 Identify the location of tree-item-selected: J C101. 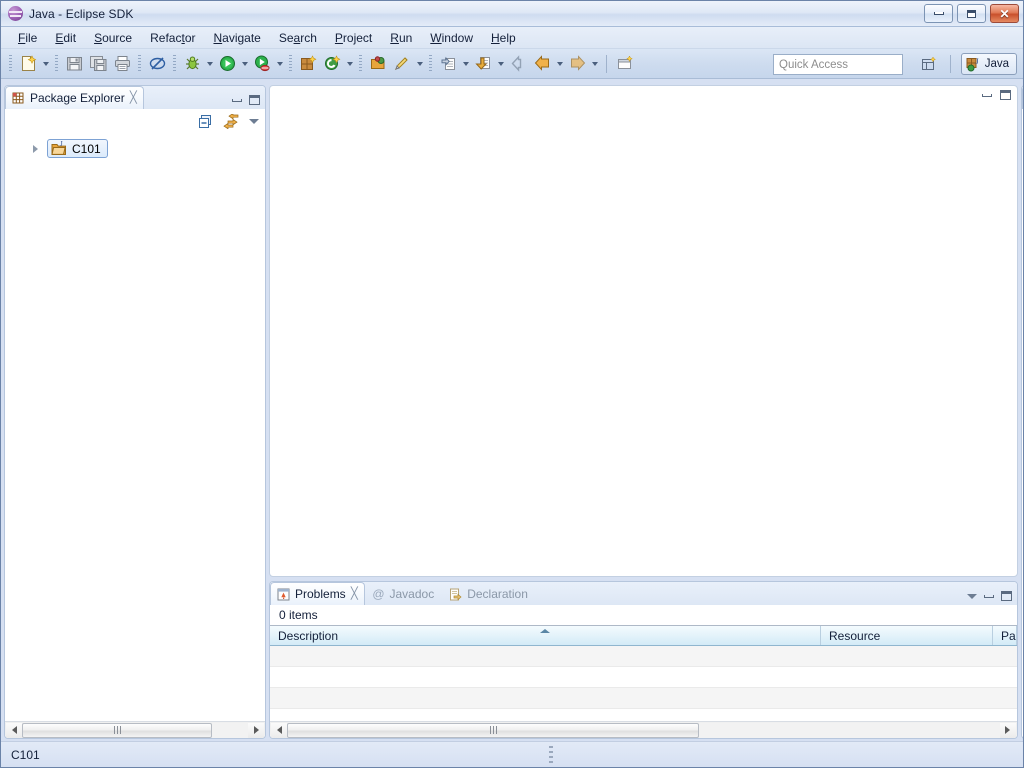
(77, 148).